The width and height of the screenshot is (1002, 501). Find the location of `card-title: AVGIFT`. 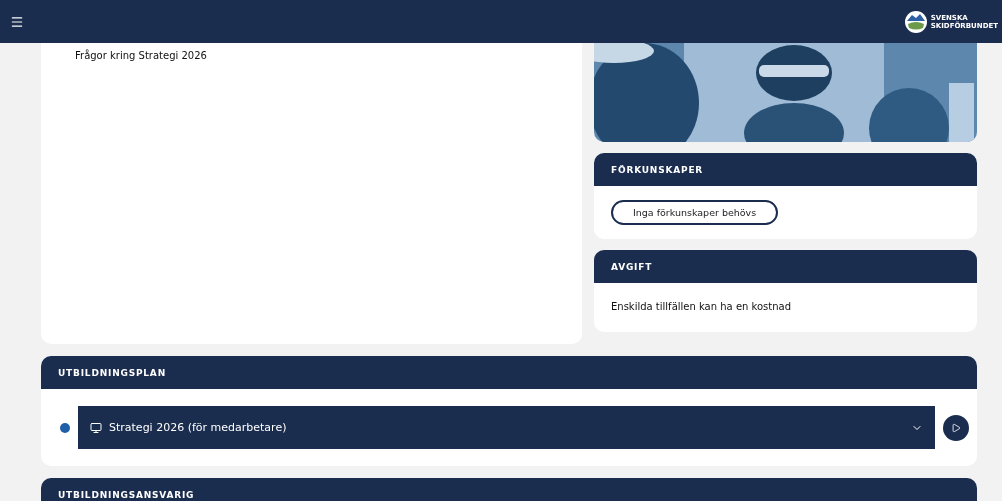

card-title: AVGIFT is located at coordinates (785, 266).